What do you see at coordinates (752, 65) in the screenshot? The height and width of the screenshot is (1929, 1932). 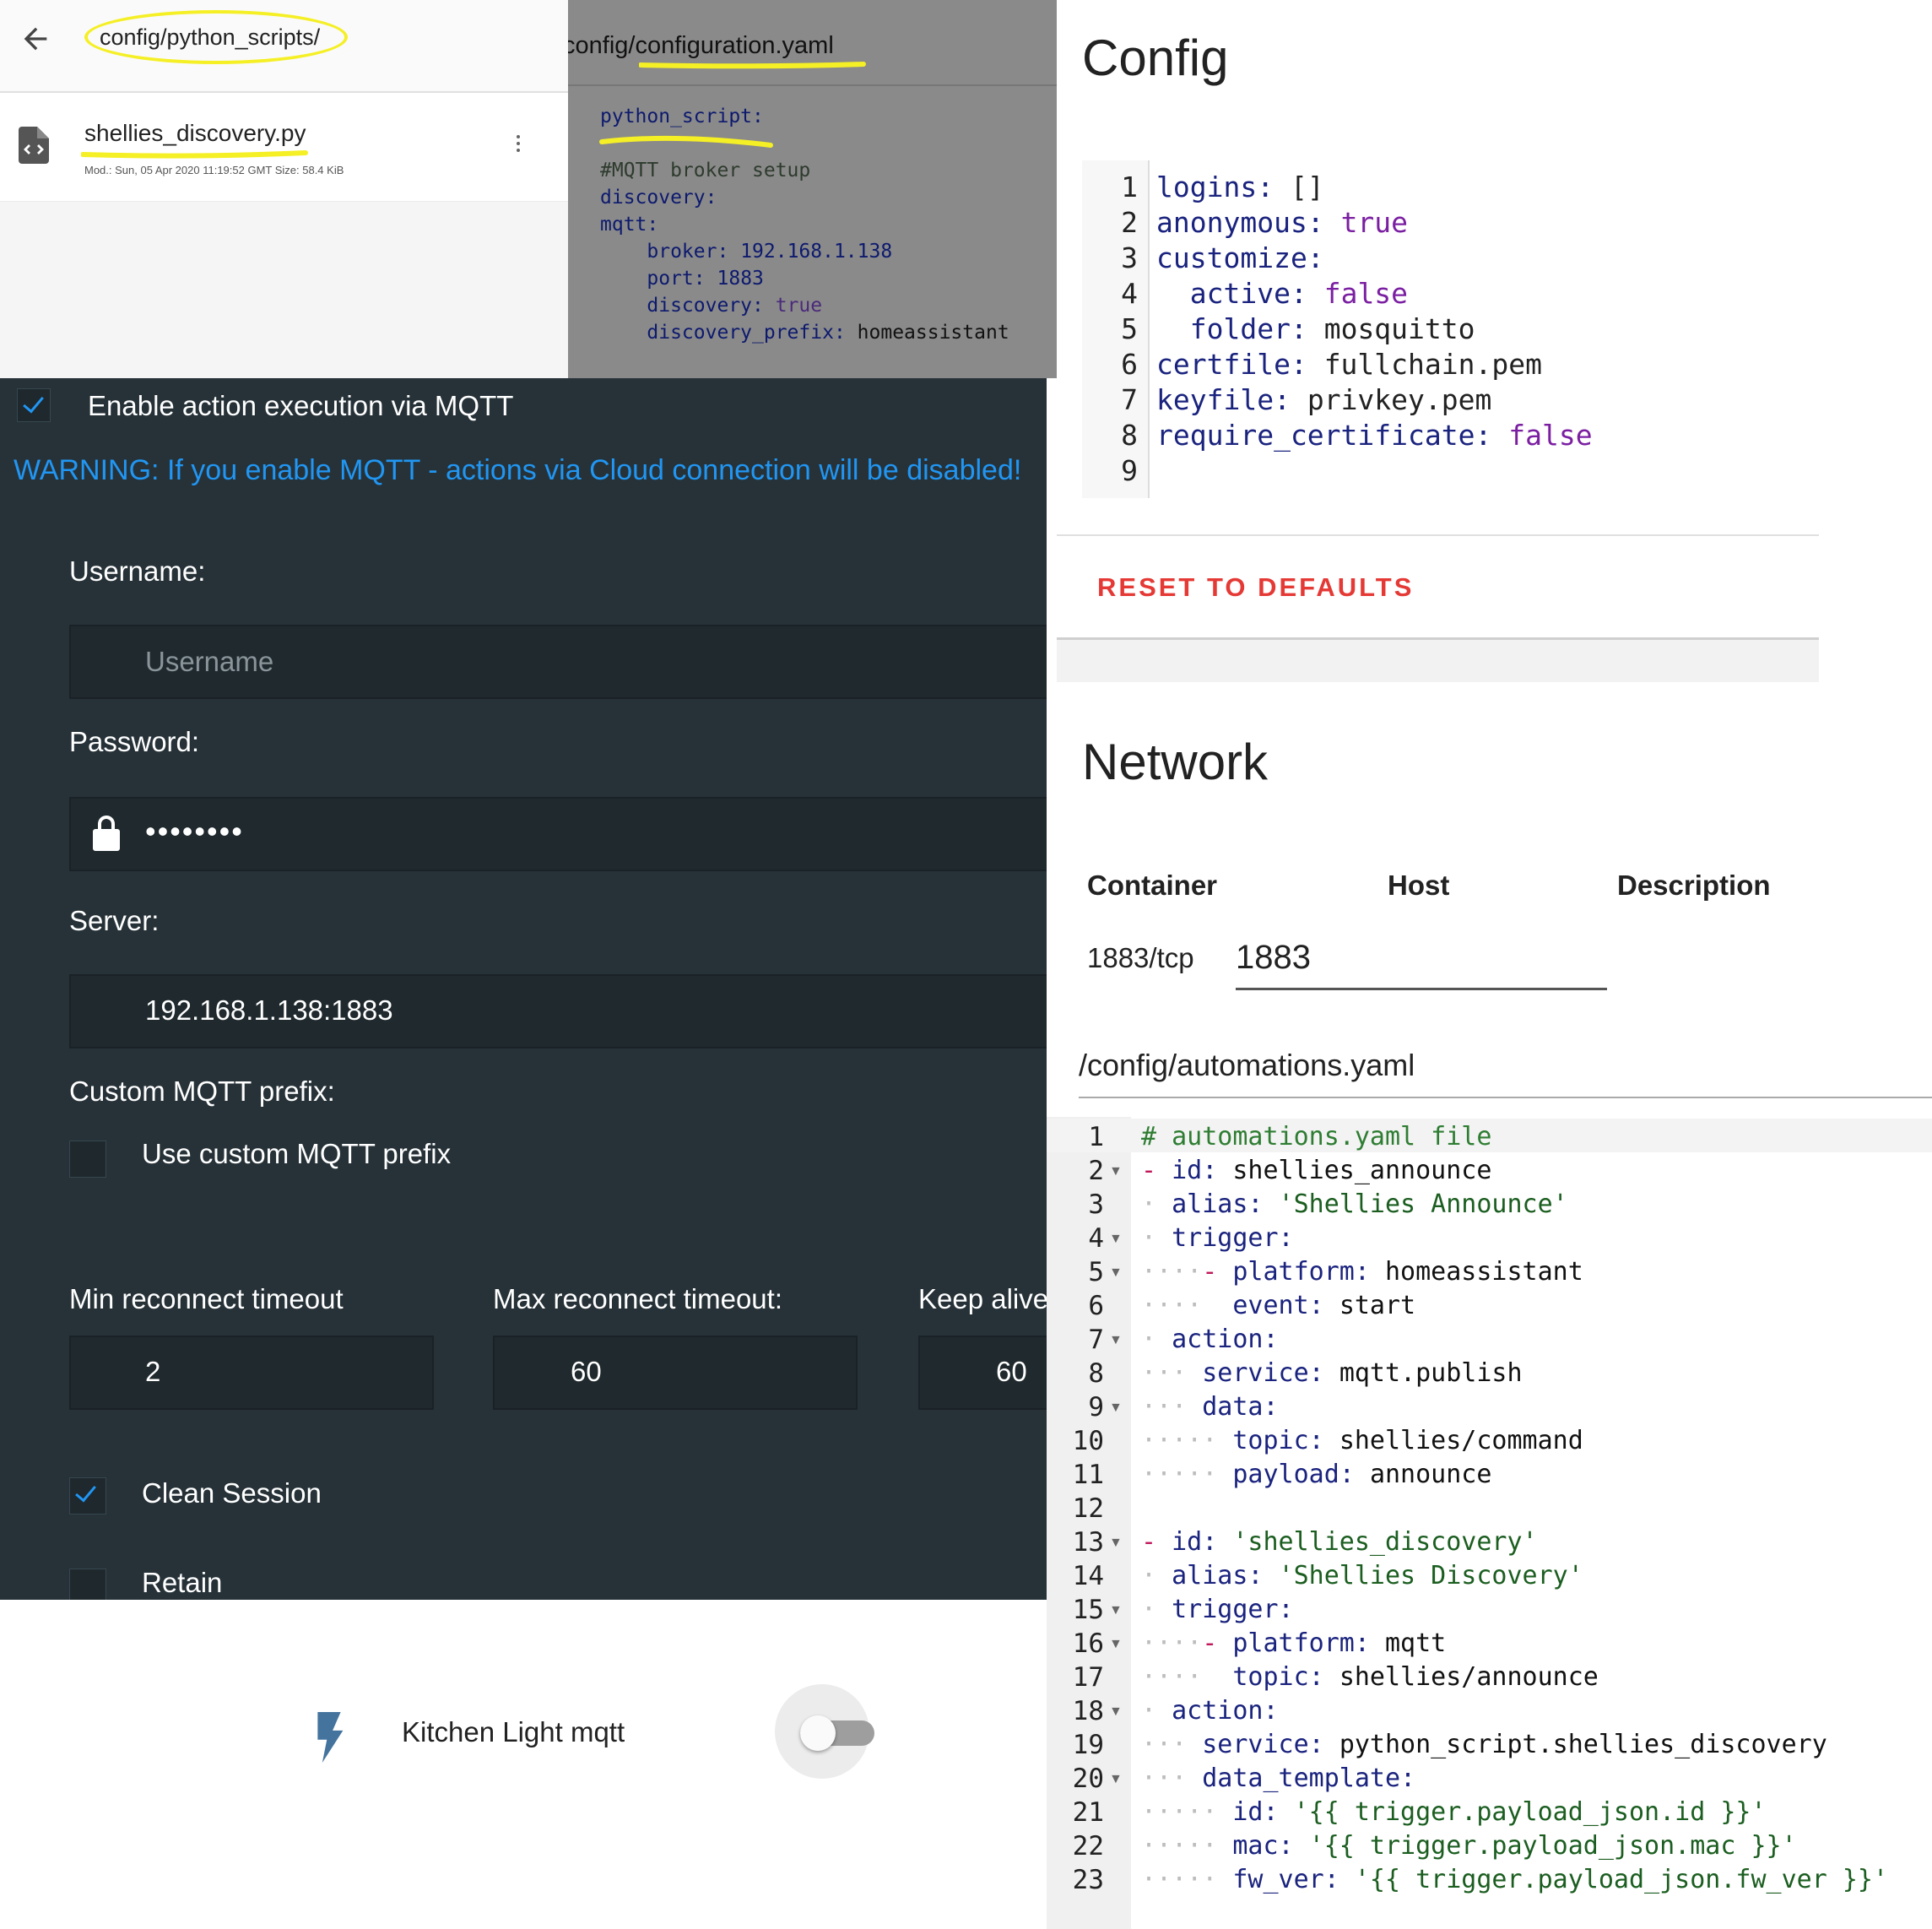 I see `title-highlight` at bounding box center [752, 65].